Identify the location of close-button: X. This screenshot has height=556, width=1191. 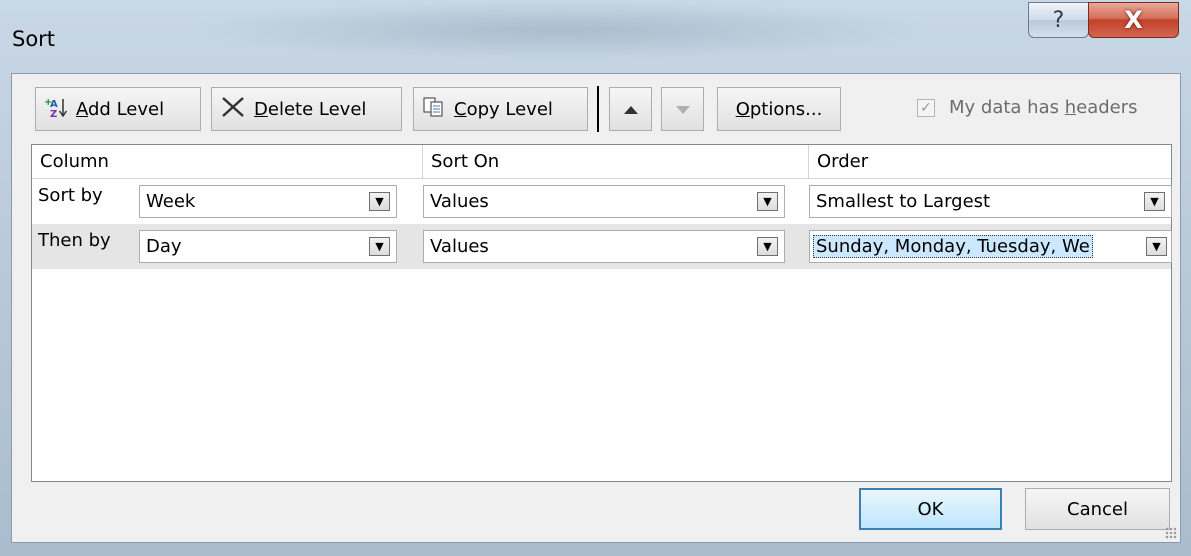
(1133, 20).